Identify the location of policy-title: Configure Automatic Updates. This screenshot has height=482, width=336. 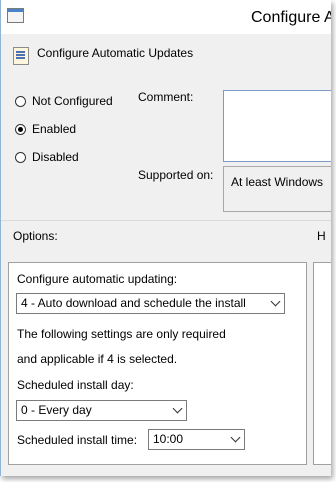
(115, 53).